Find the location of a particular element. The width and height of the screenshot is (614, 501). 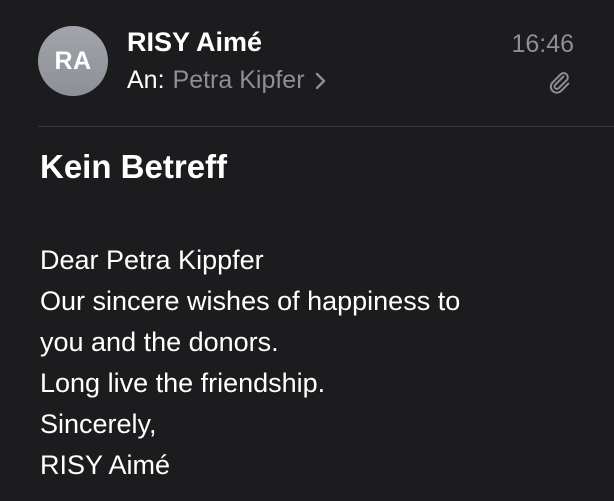

body-line: you and the donors. is located at coordinates (159, 342).